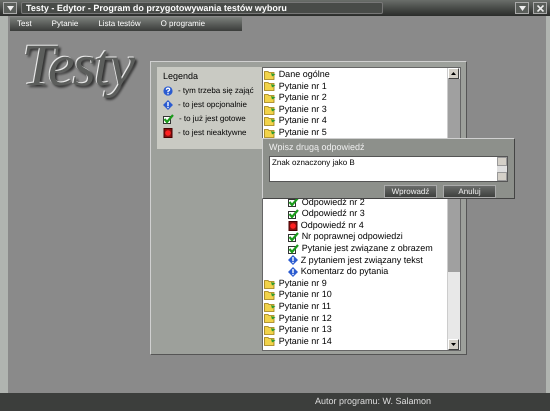 This screenshot has height=411, width=550. What do you see at coordinates (202, 8) in the screenshot?
I see `window-title: Testy - Edytor - Program do przygotowywania testów wyboru` at bounding box center [202, 8].